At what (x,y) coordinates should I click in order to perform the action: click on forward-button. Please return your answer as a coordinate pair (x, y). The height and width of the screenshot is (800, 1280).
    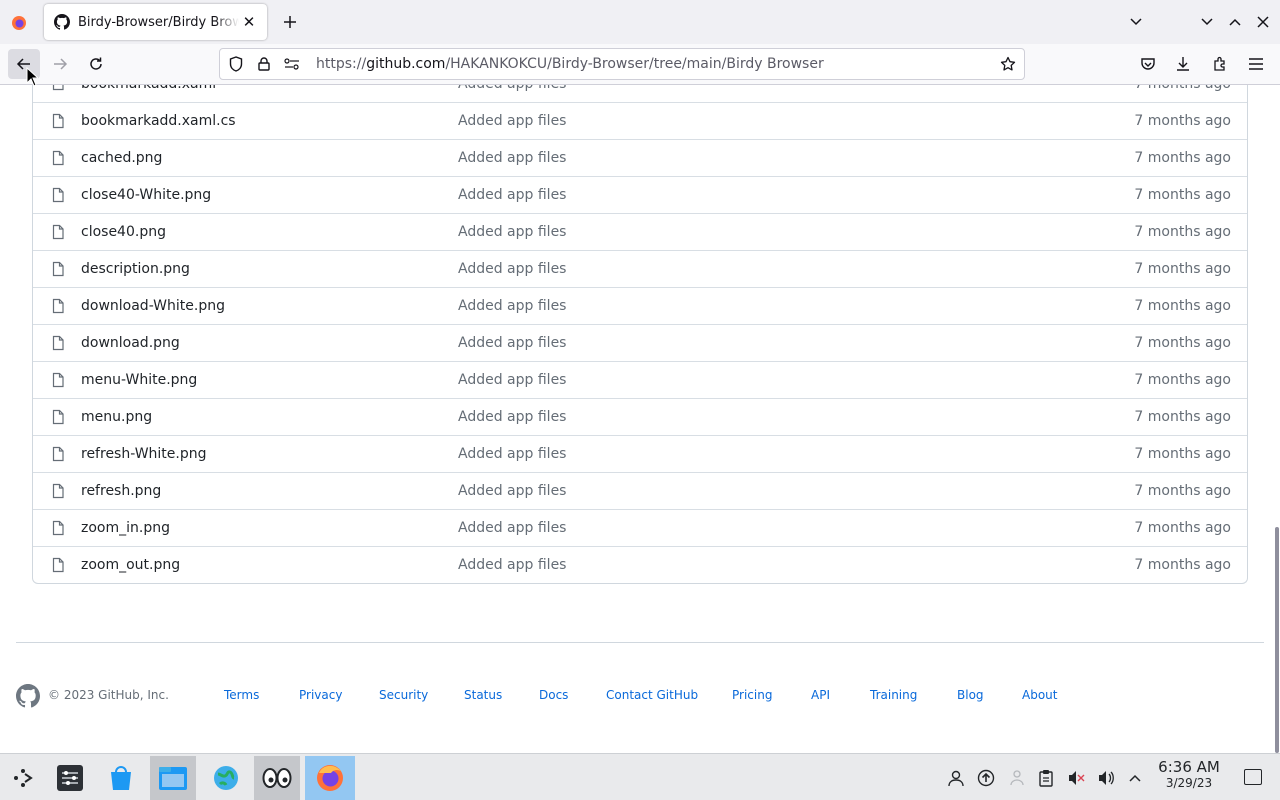
    Looking at the image, I should click on (60, 64).